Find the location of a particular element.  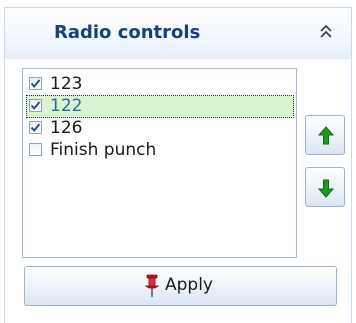

list-item-label: 126 is located at coordinates (66, 128).